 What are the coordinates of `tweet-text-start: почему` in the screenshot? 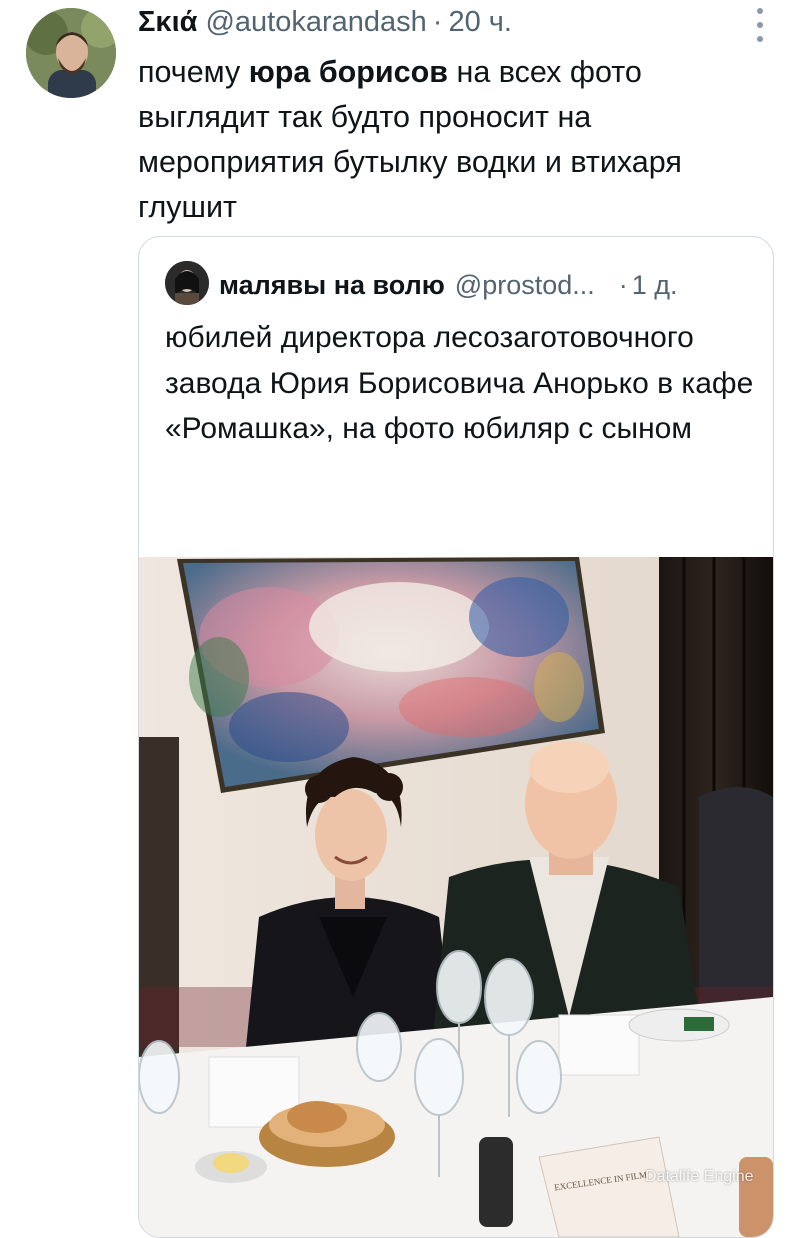 It's located at (193, 72).